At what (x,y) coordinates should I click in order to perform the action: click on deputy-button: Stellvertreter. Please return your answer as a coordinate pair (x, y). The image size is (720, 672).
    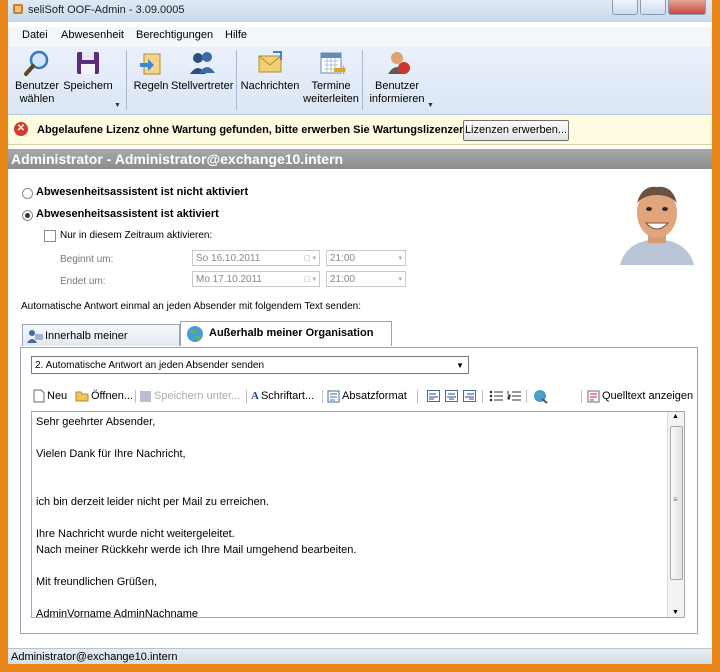
    Looking at the image, I should click on (202, 70).